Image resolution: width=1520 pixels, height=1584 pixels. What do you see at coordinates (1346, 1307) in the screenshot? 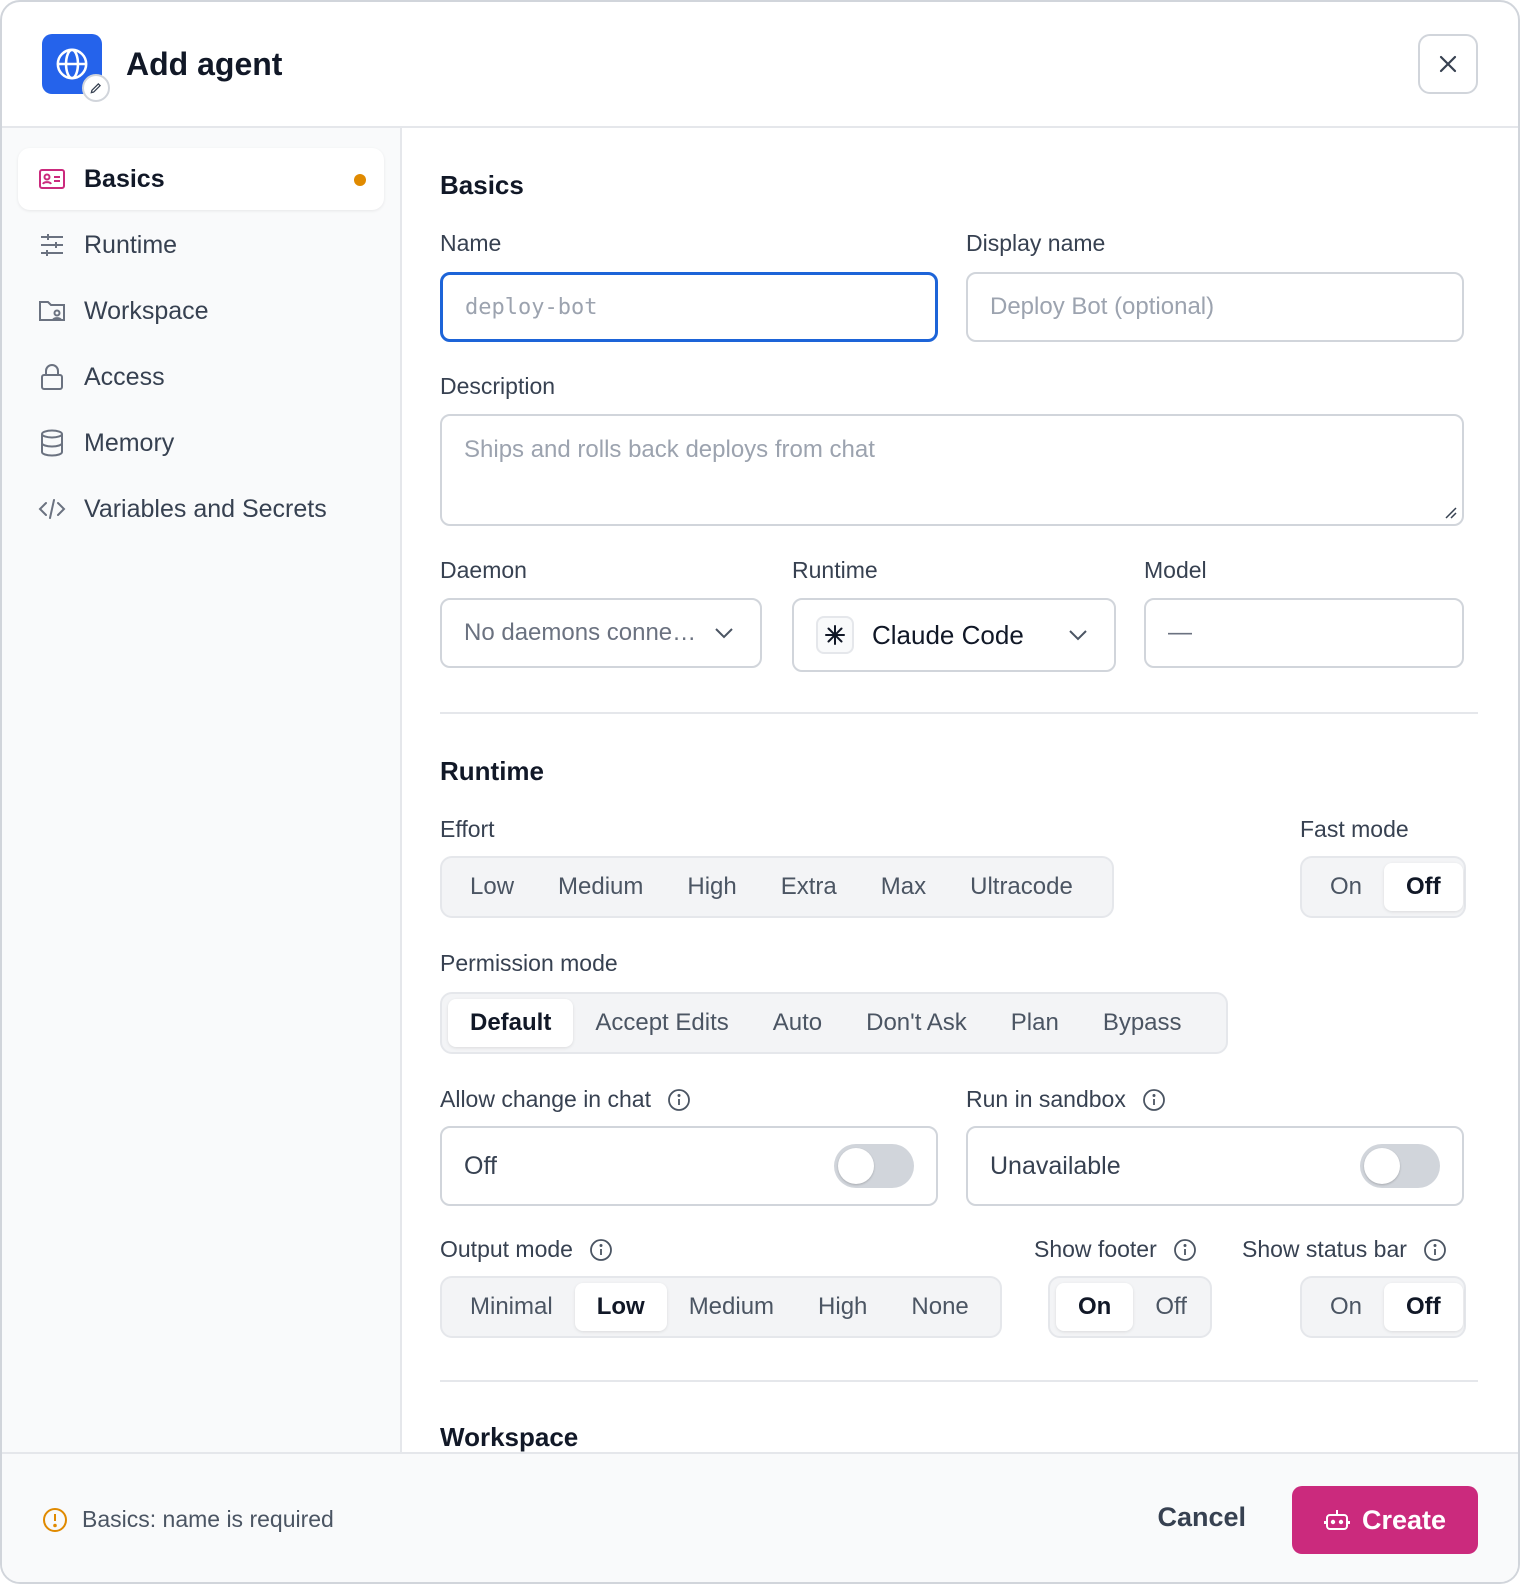
I see `show-status-option-on: On` at bounding box center [1346, 1307].